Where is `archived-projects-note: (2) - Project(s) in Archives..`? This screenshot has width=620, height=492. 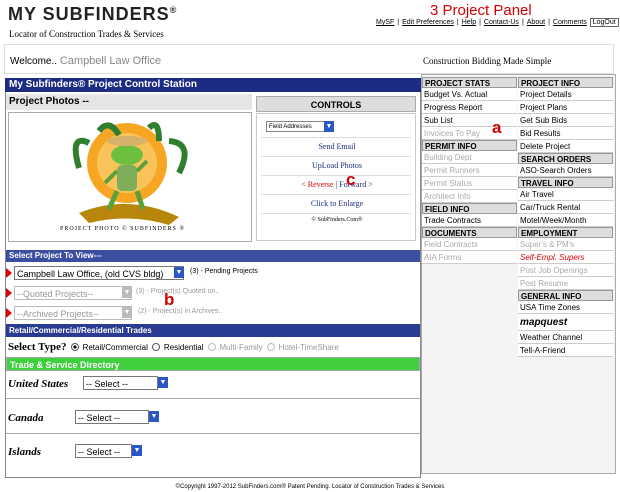
archived-projects-note: (2) - Project(s) in Archives.. is located at coordinates (180, 311).